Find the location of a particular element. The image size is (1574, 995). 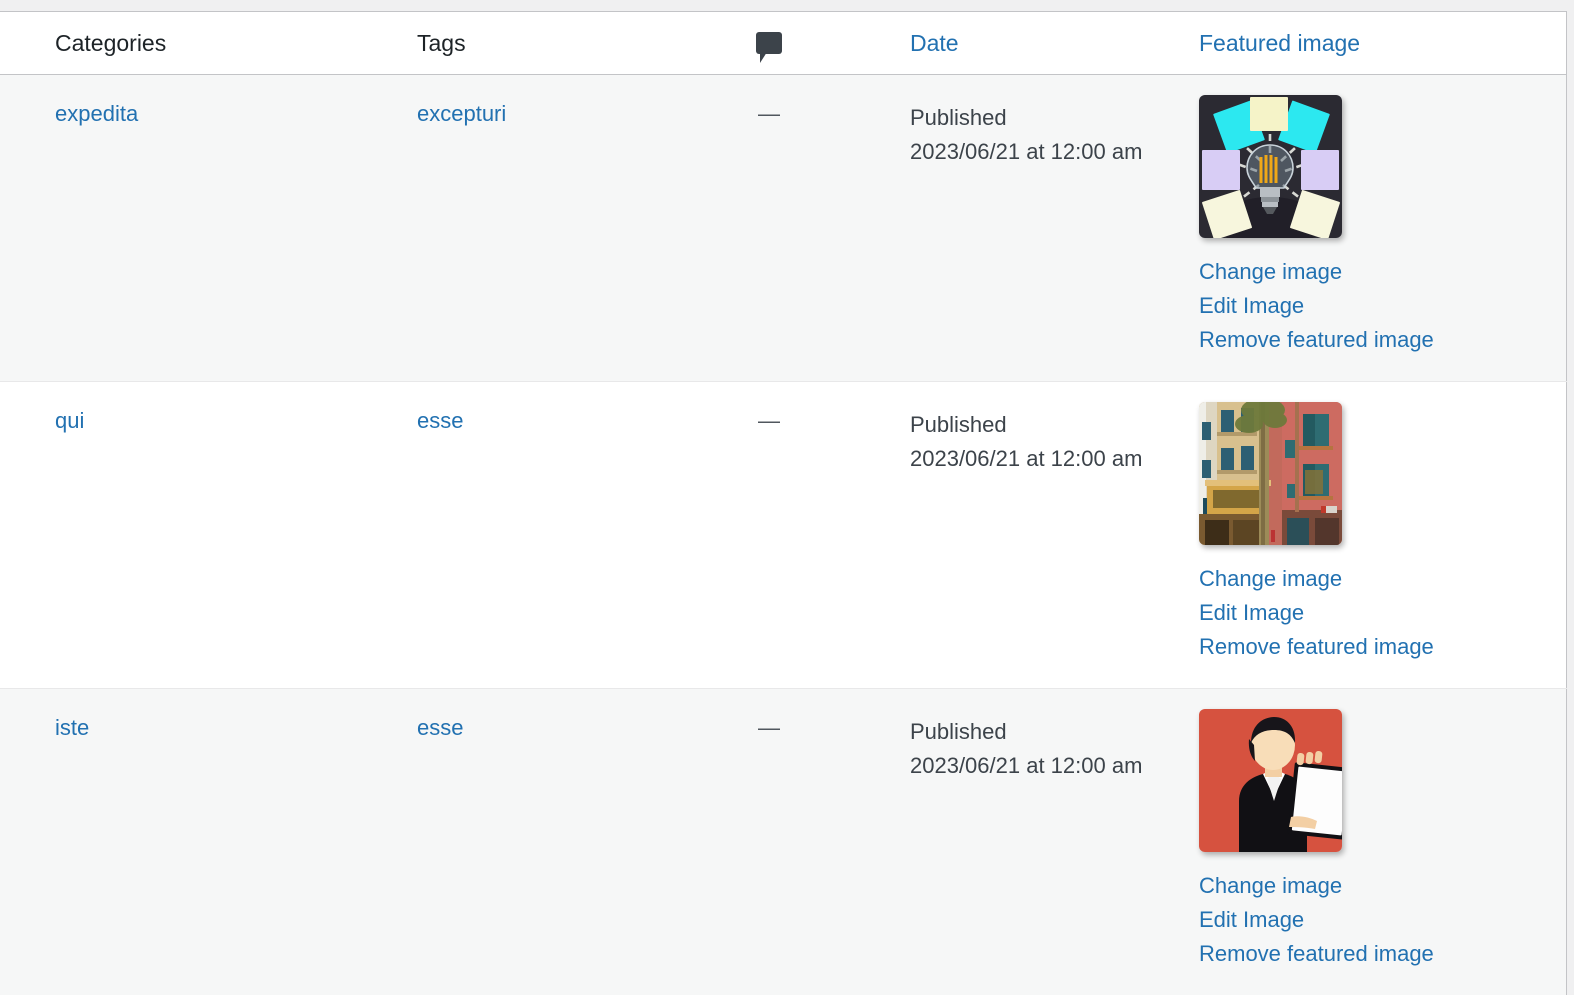

column-header-categories: Categories is located at coordinates (181, 43).